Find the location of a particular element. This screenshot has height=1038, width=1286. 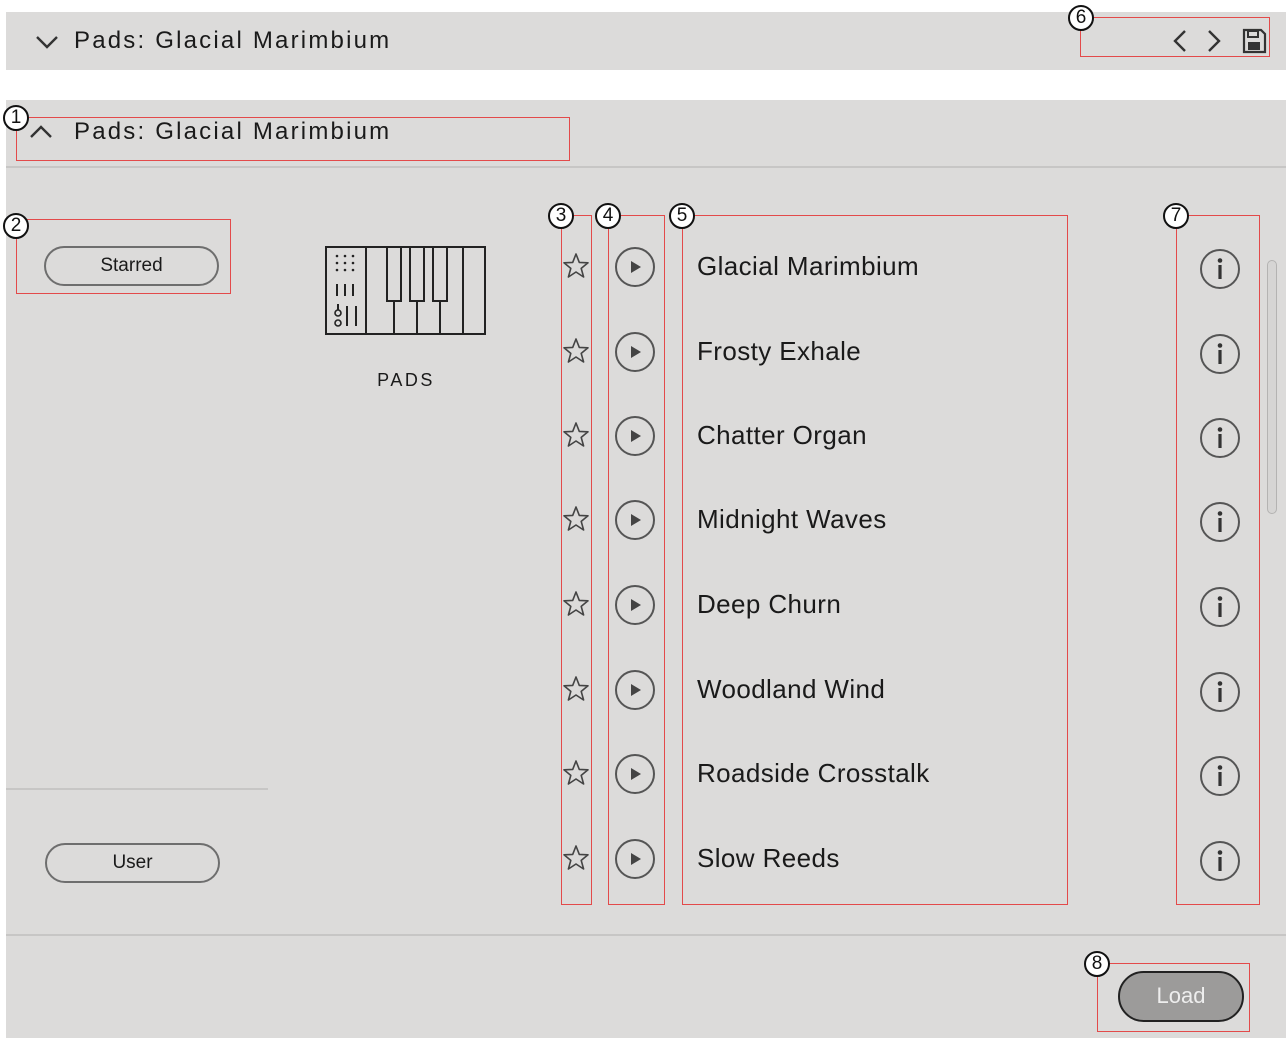

callout-number-8: 8 is located at coordinates (1097, 964).